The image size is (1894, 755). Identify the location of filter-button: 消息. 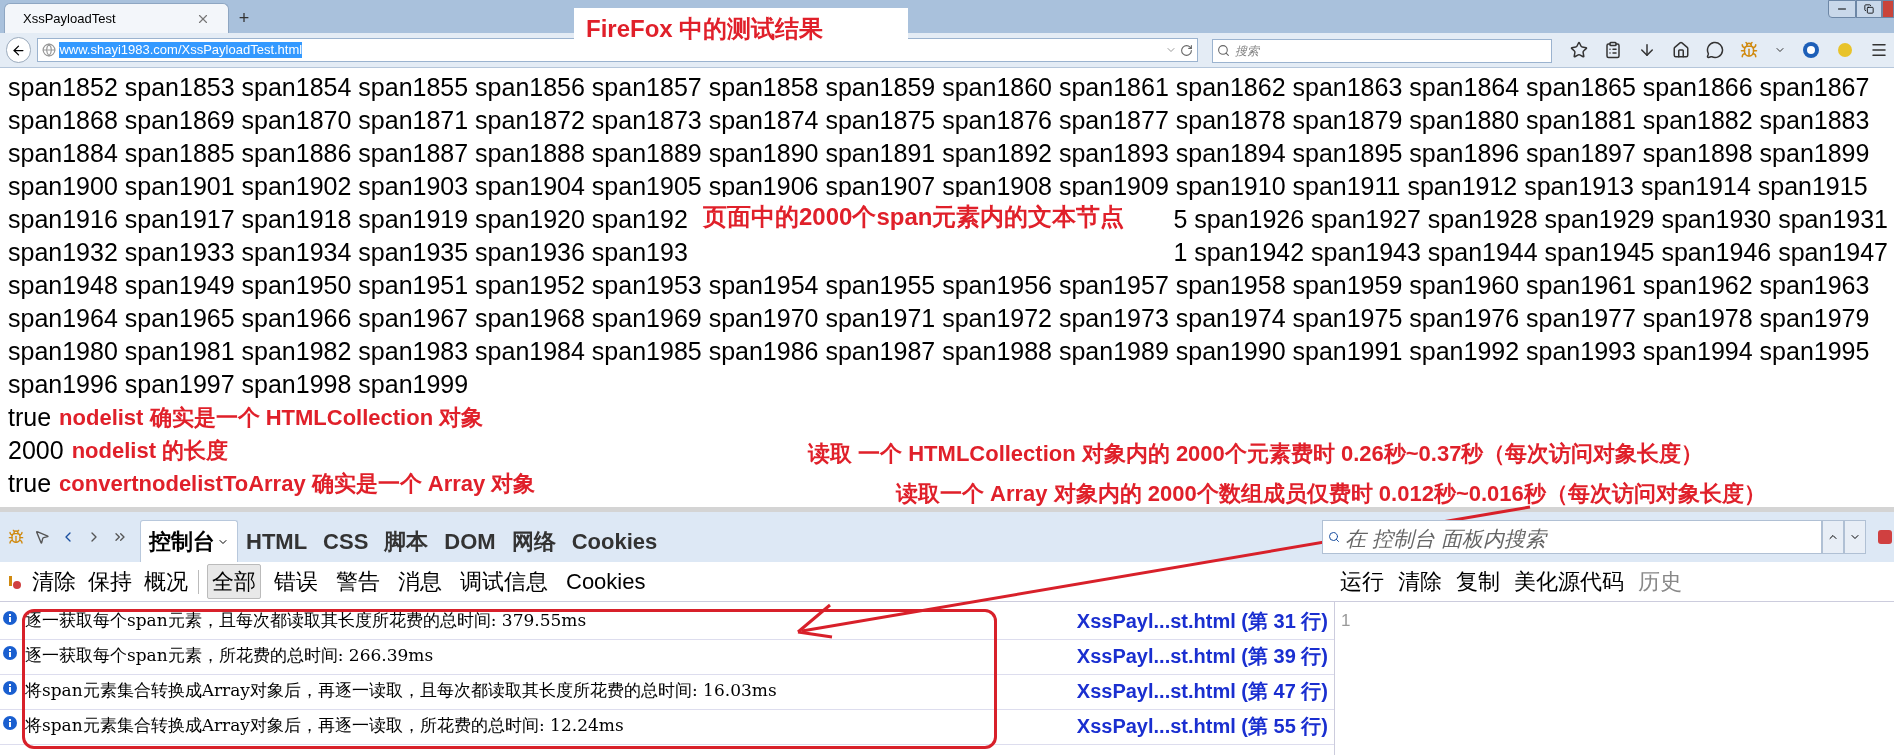
(420, 581).